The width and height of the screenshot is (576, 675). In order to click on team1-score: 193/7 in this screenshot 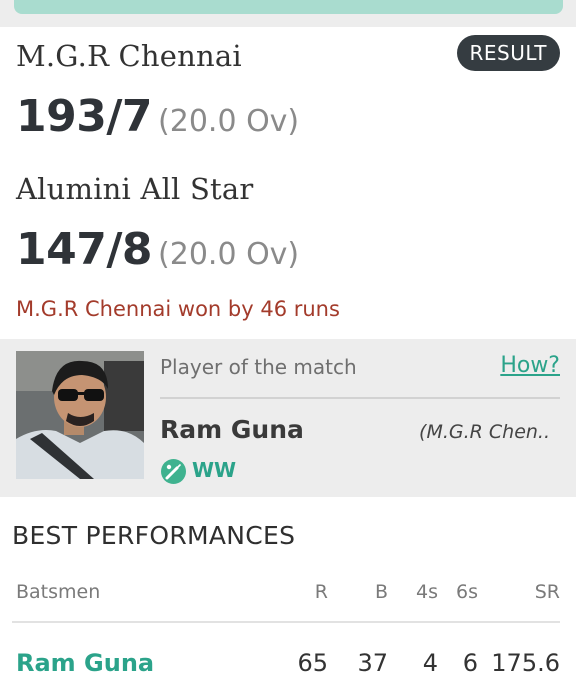, I will do `click(84, 116)`.